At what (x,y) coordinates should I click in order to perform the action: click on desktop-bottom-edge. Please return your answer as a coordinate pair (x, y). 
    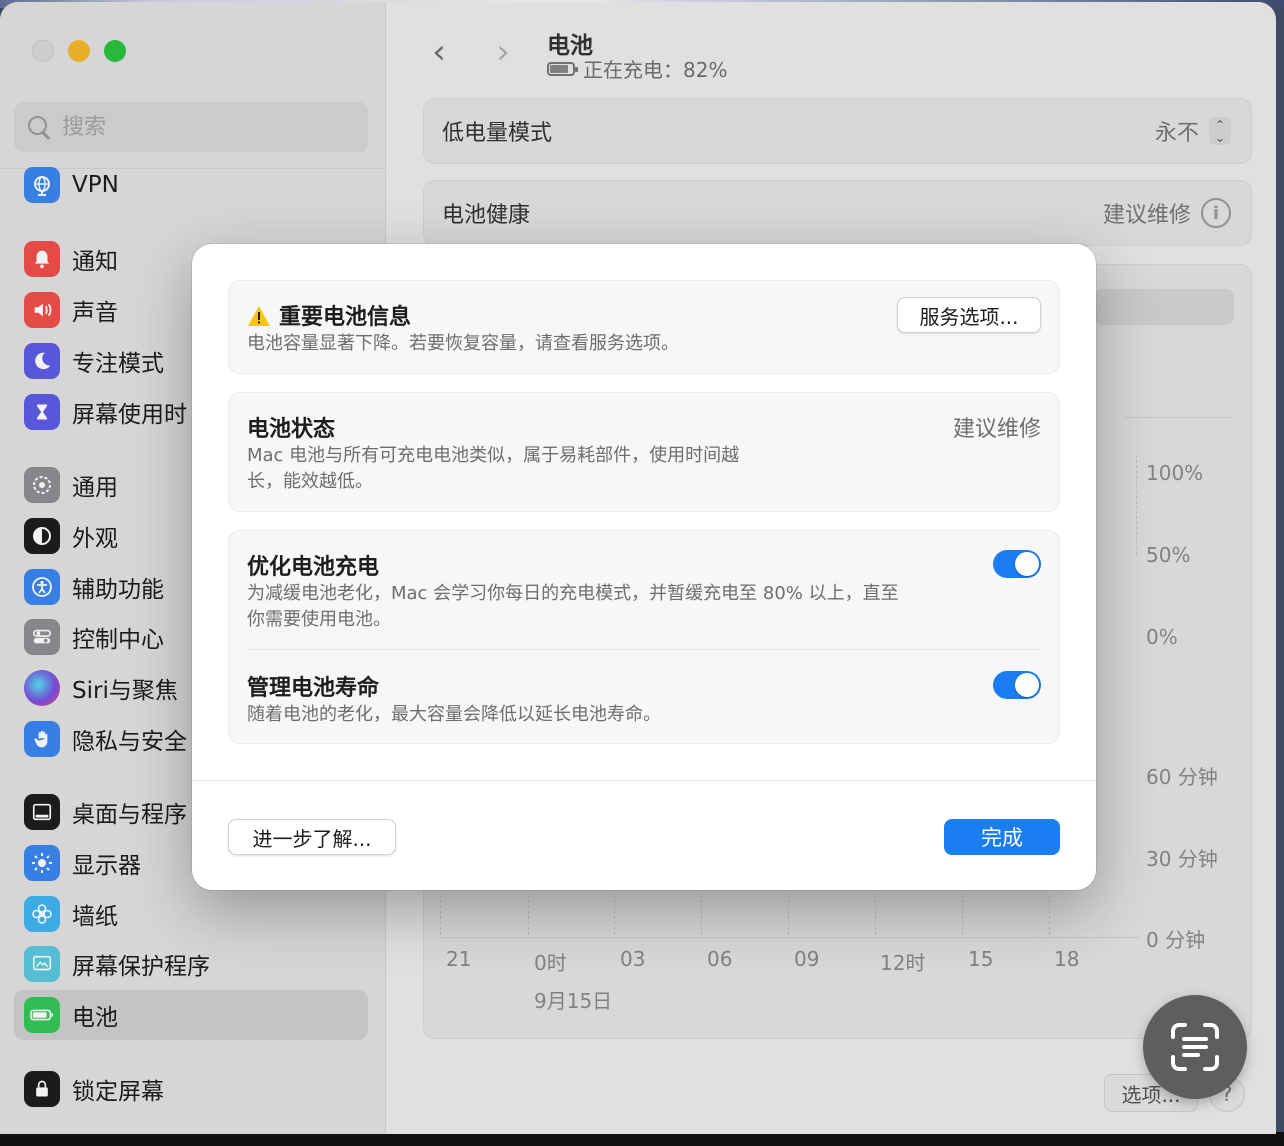
    Looking at the image, I should click on (642, 1139).